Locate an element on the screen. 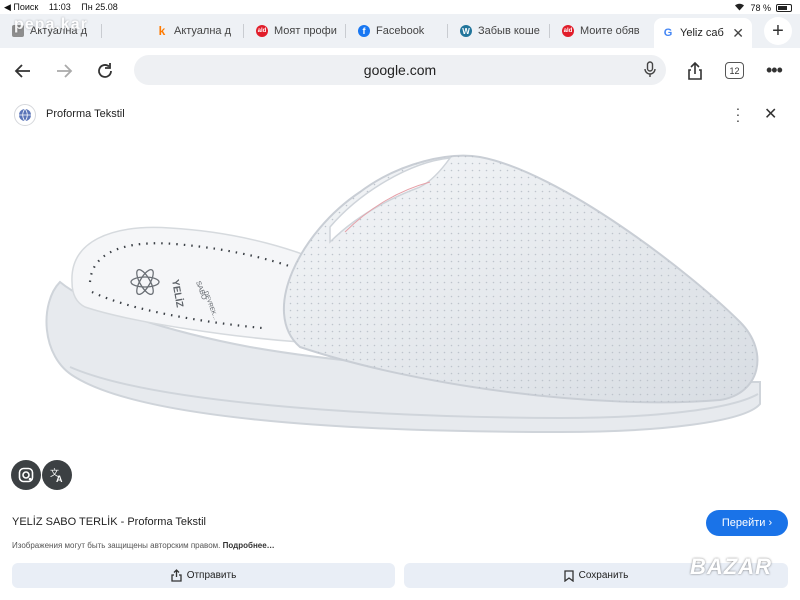  address-bar: google.com is located at coordinates (400, 70).